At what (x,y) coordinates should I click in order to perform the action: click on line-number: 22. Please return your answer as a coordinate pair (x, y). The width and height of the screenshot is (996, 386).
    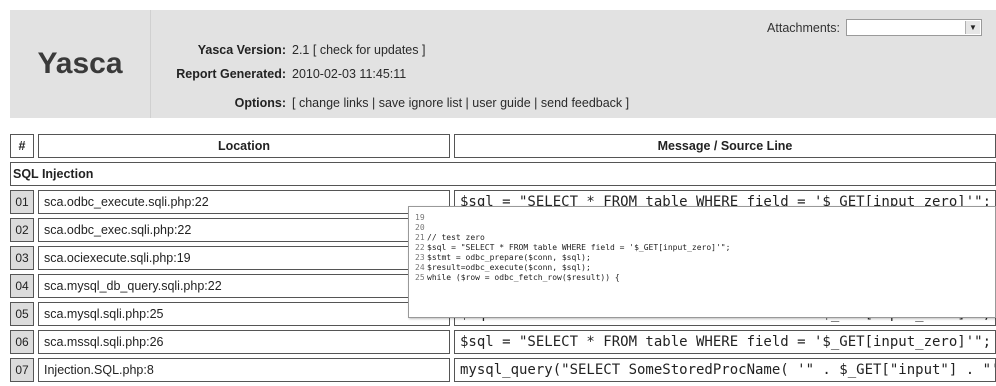
    Looking at the image, I should click on (420, 247).